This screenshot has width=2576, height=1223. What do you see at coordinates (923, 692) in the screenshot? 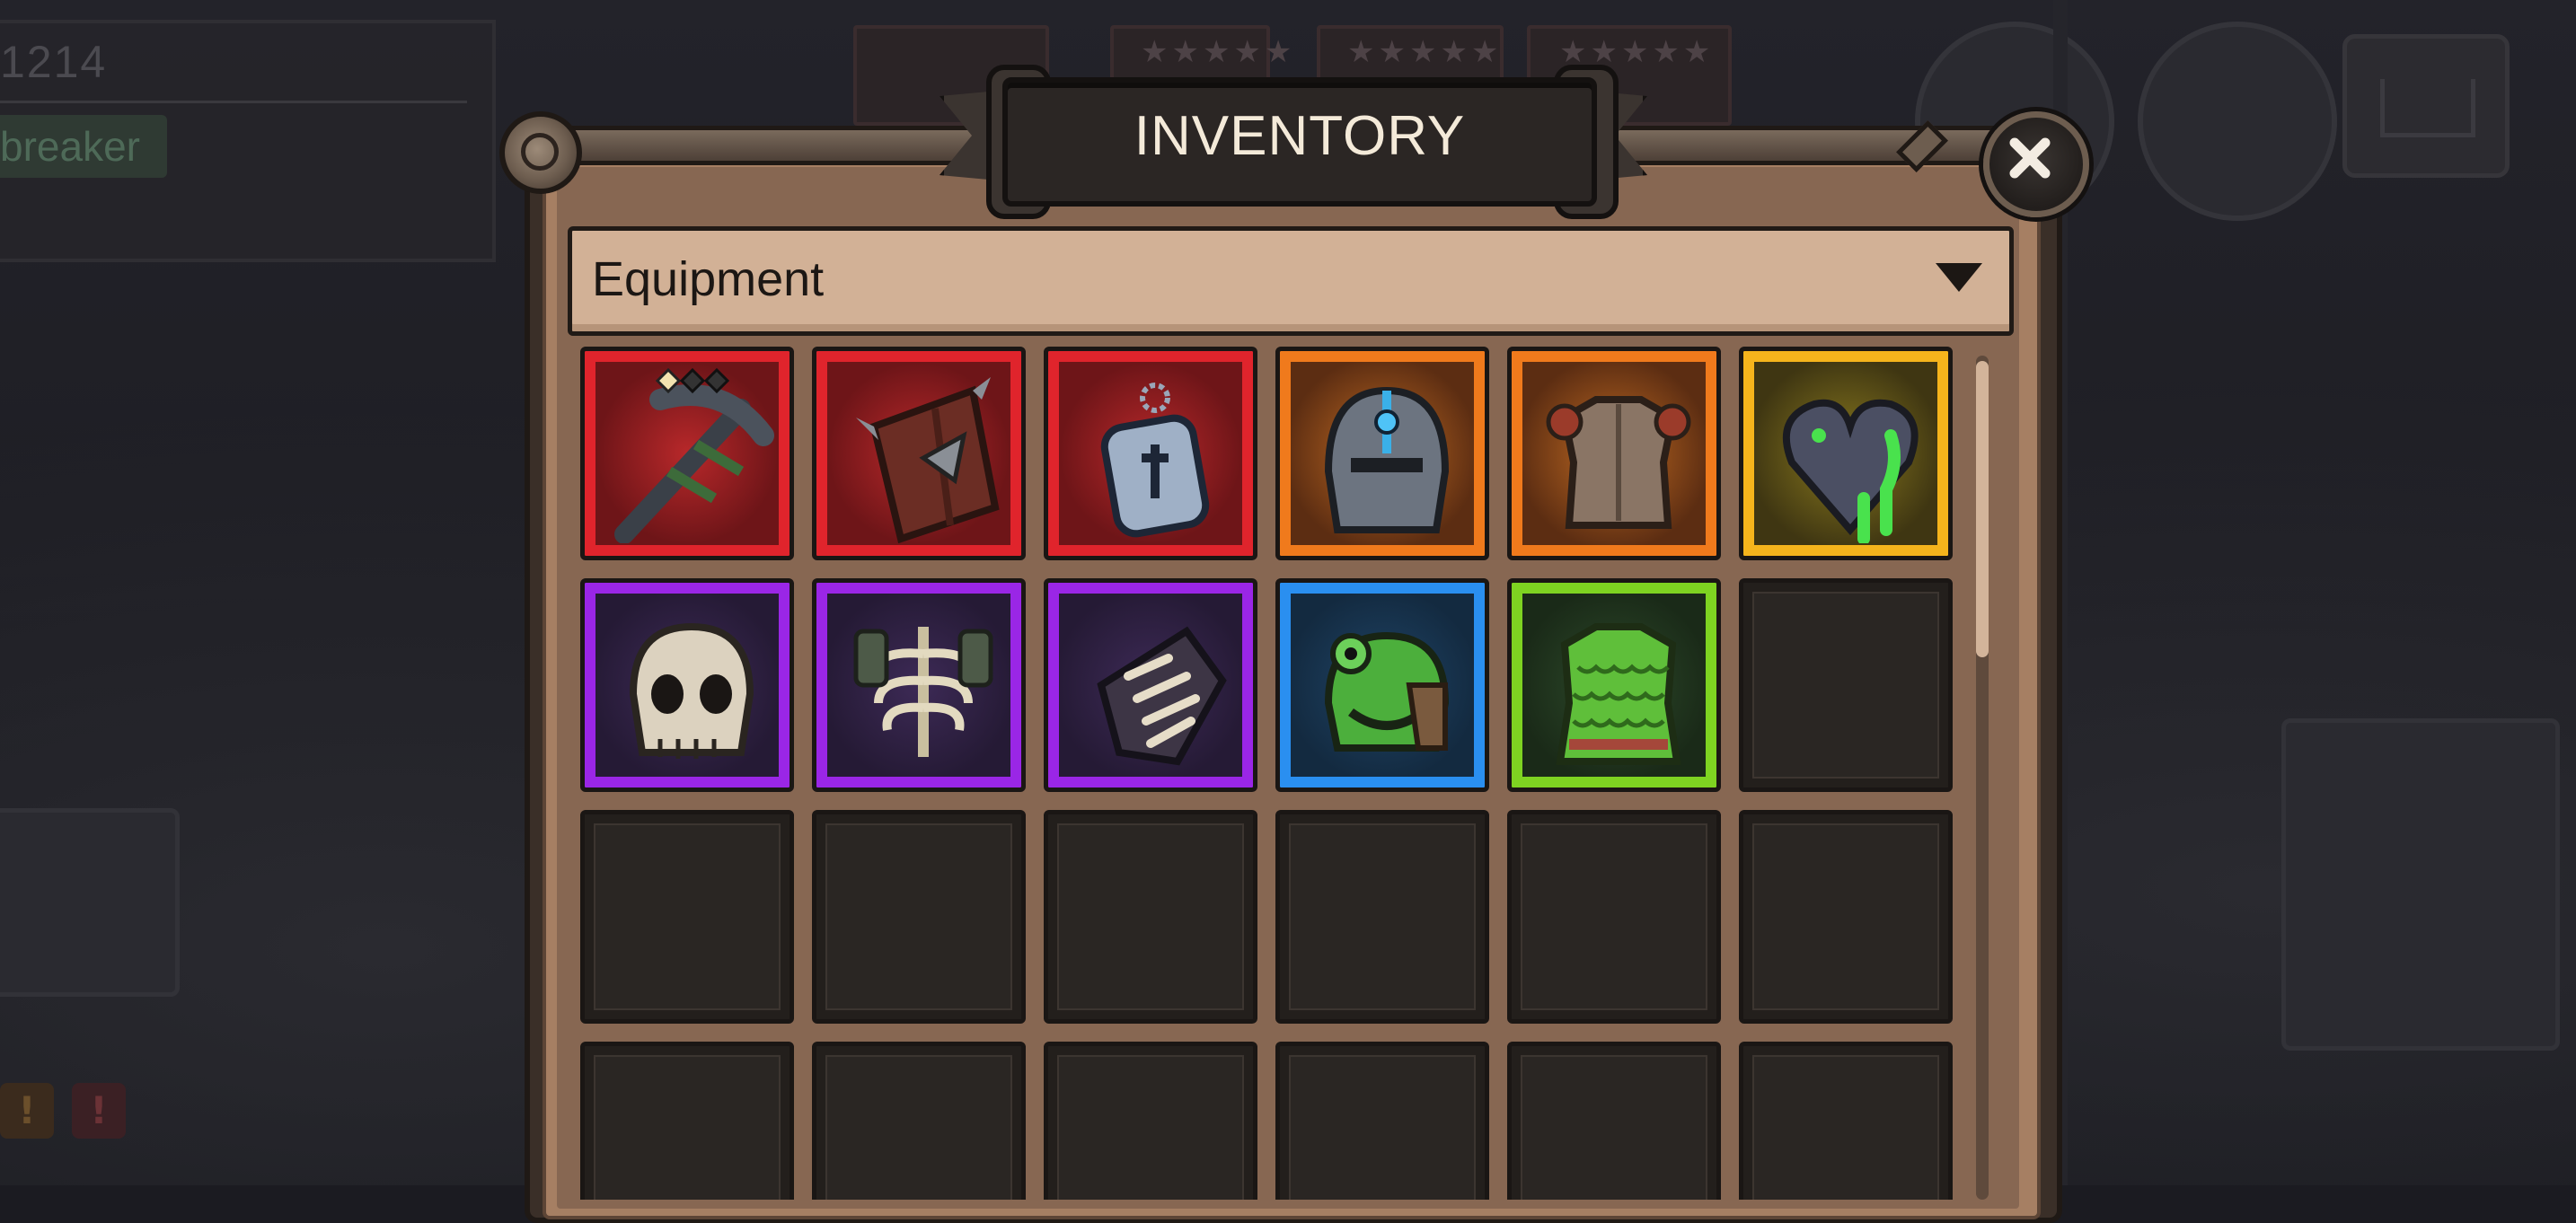
I see `ribcage-armor-icon` at bounding box center [923, 692].